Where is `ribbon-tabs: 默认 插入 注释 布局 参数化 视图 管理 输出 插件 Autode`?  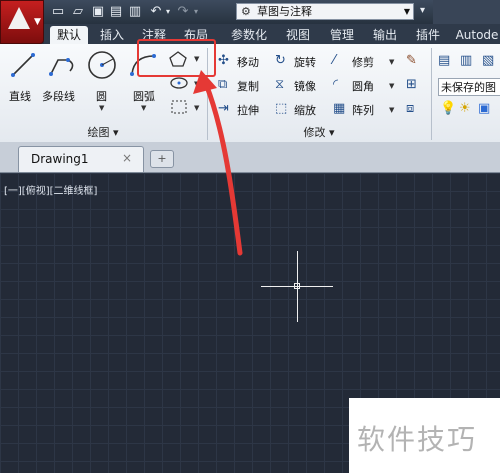 ribbon-tabs: 默认 插入 注释 布局 参数化 视图 管理 输出 插件 Autode is located at coordinates (272, 34).